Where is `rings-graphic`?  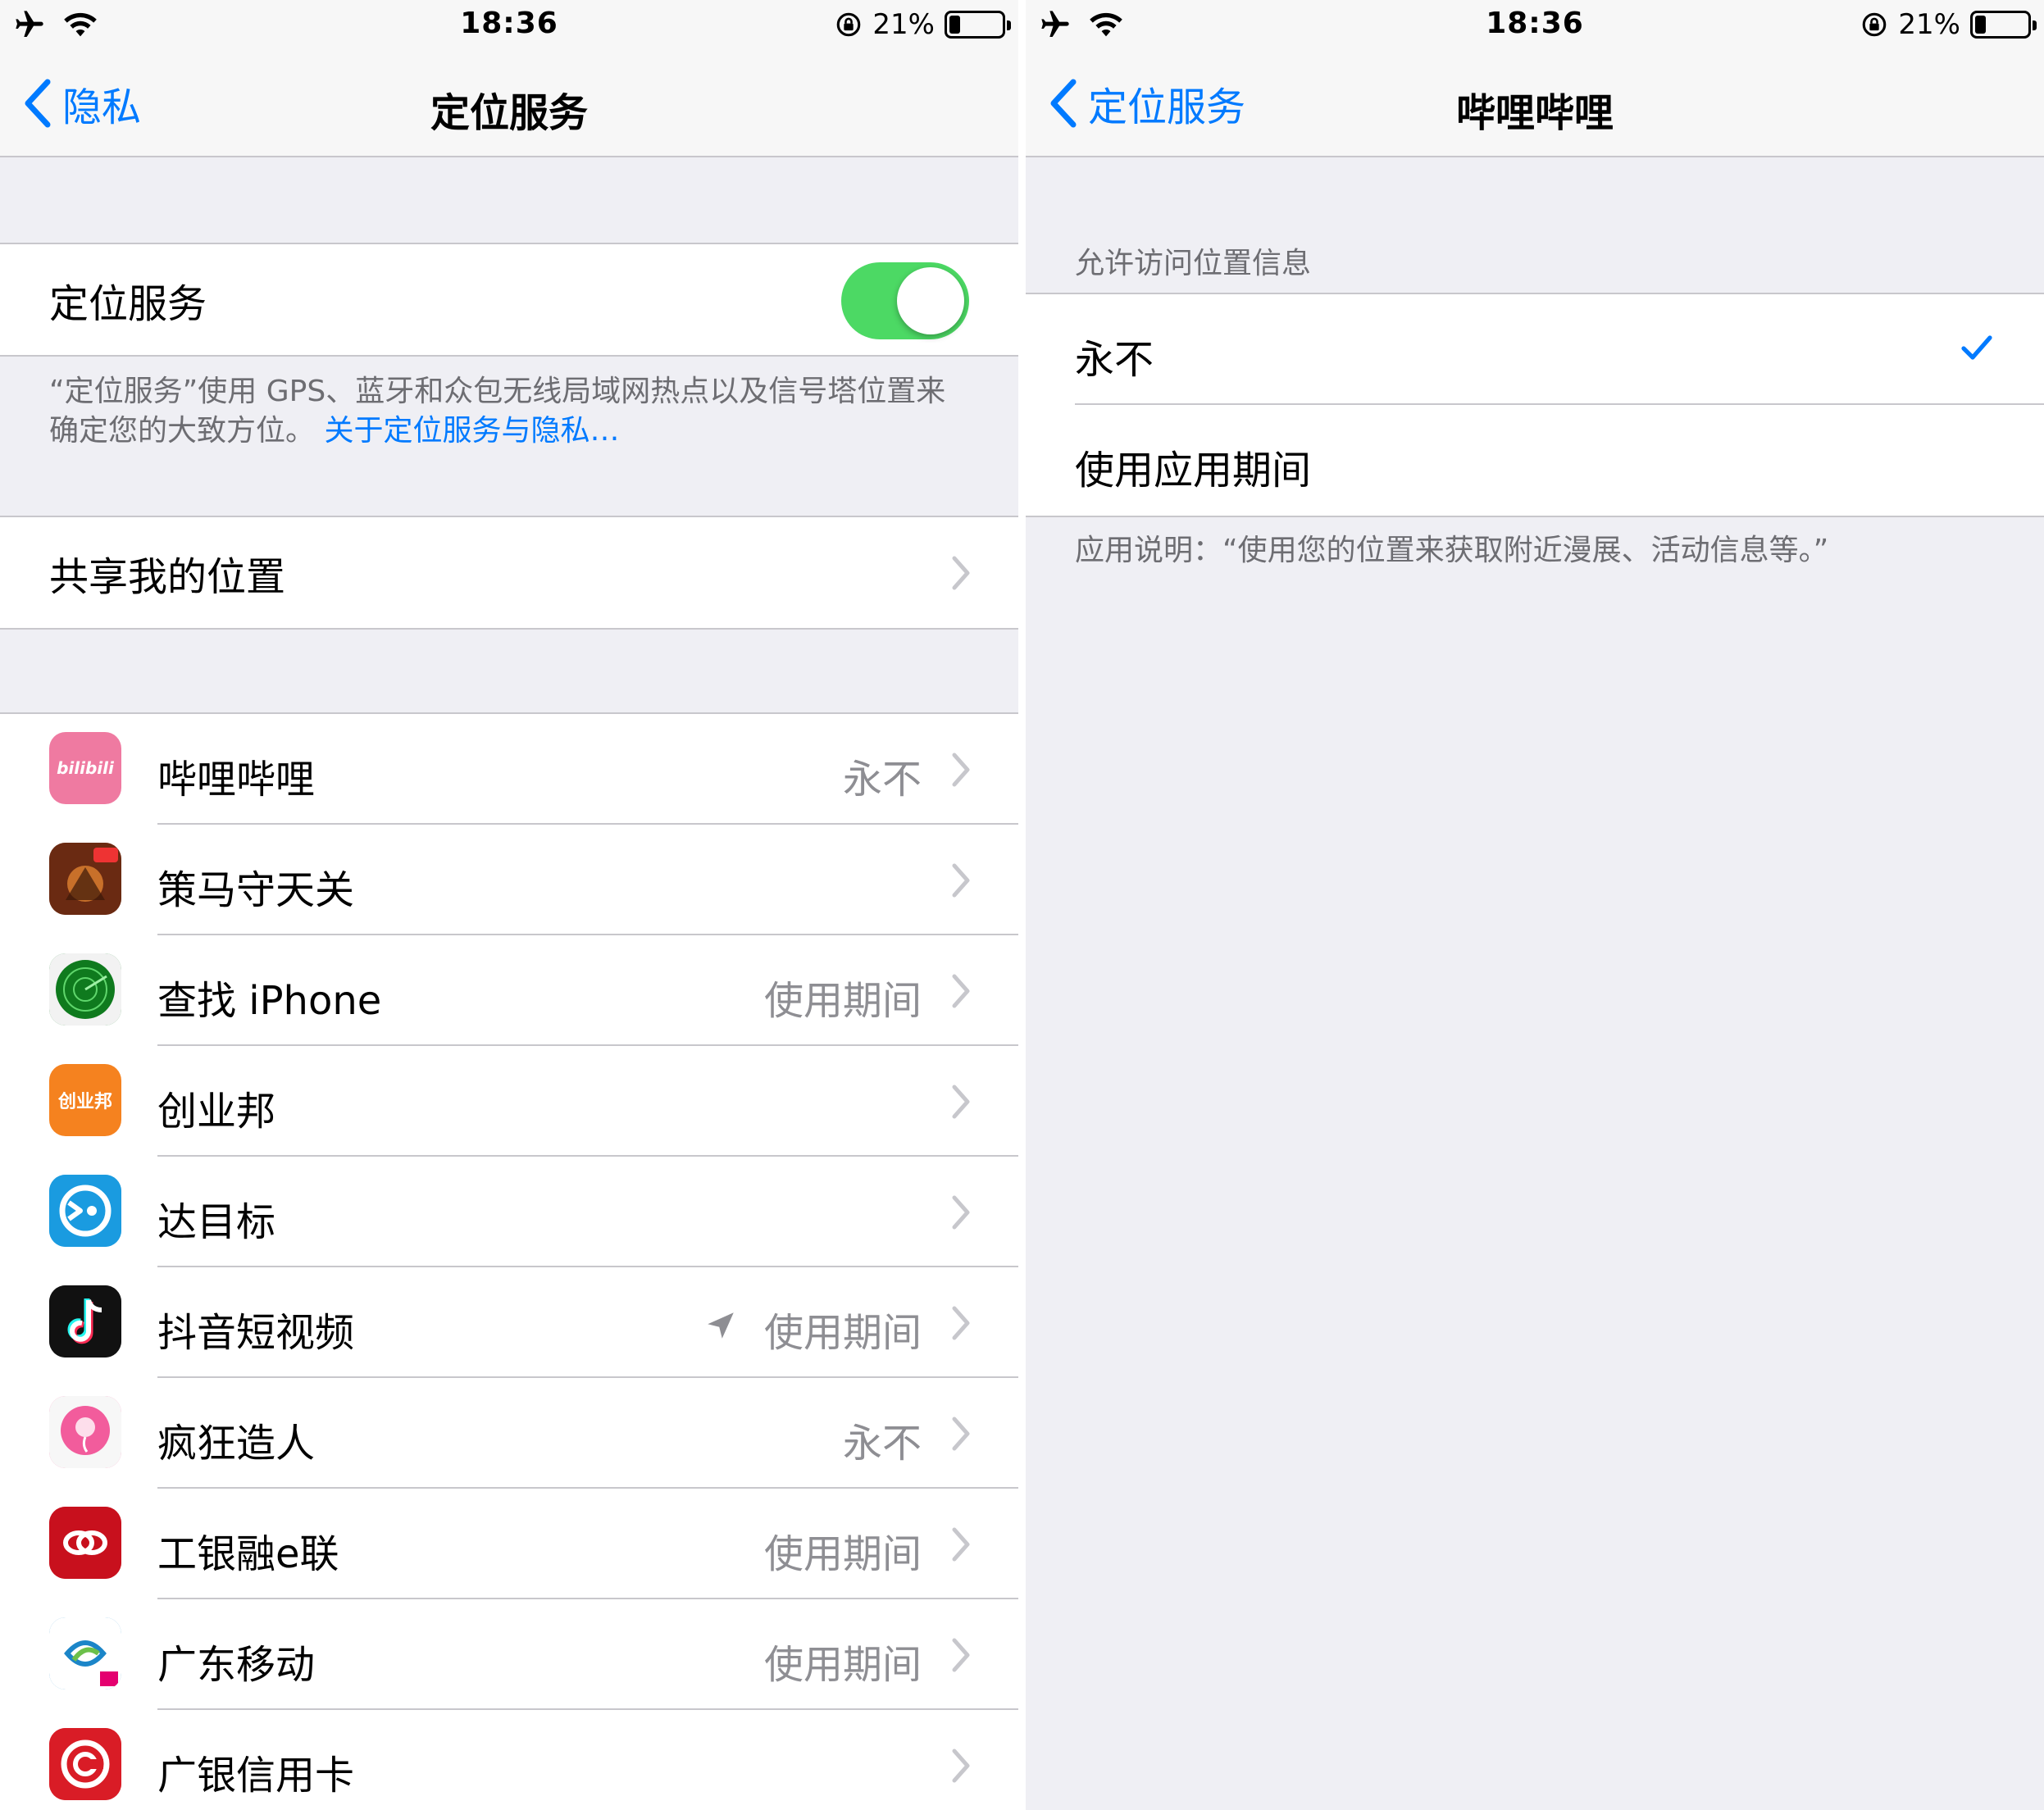
rings-graphic is located at coordinates (85, 1543).